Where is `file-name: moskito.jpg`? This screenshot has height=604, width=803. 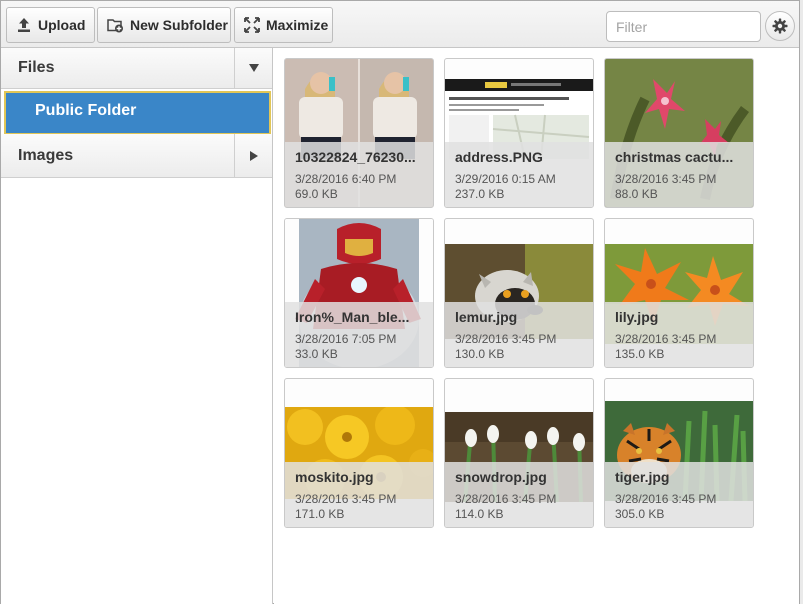 file-name: moskito.jpg is located at coordinates (334, 477).